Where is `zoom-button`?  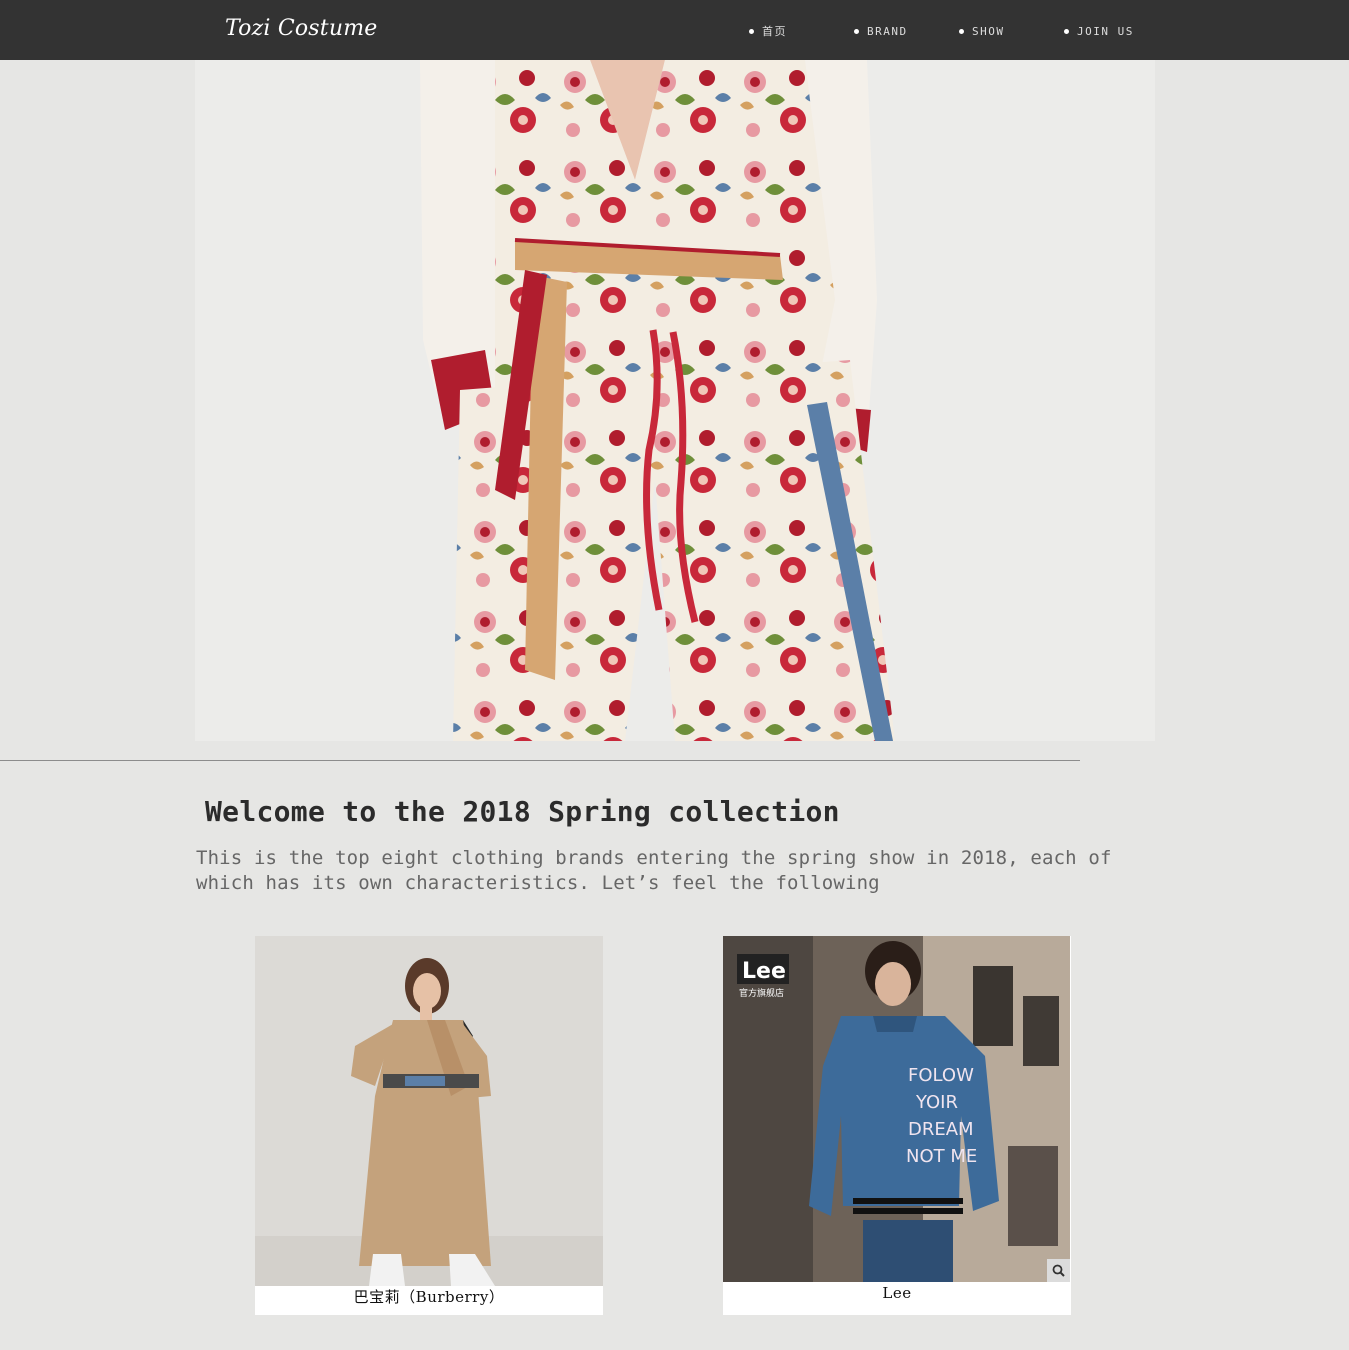 zoom-button is located at coordinates (1058, 1270).